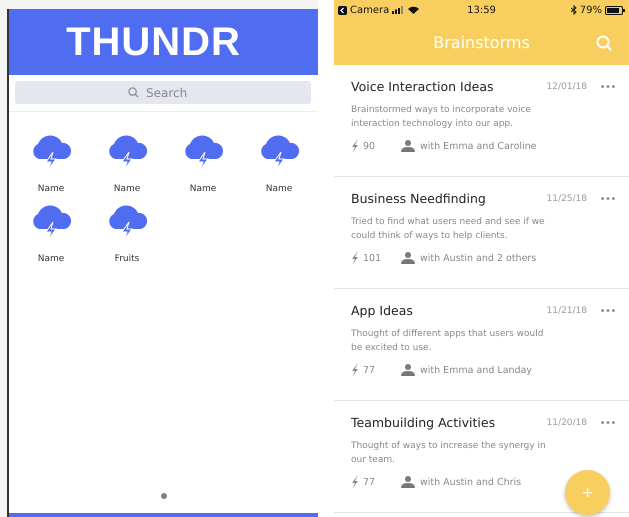 This screenshot has width=629, height=517. I want to click on collaborators: with Austin and 2 others, so click(478, 258).